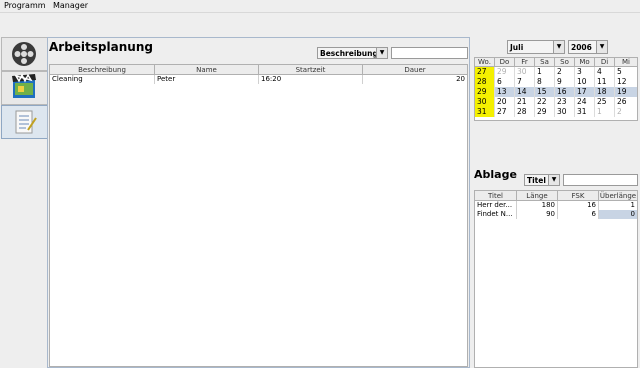 The height and width of the screenshot is (368, 640). What do you see at coordinates (581, 47) in the screenshot?
I see `year-select-value: 2006` at bounding box center [581, 47].